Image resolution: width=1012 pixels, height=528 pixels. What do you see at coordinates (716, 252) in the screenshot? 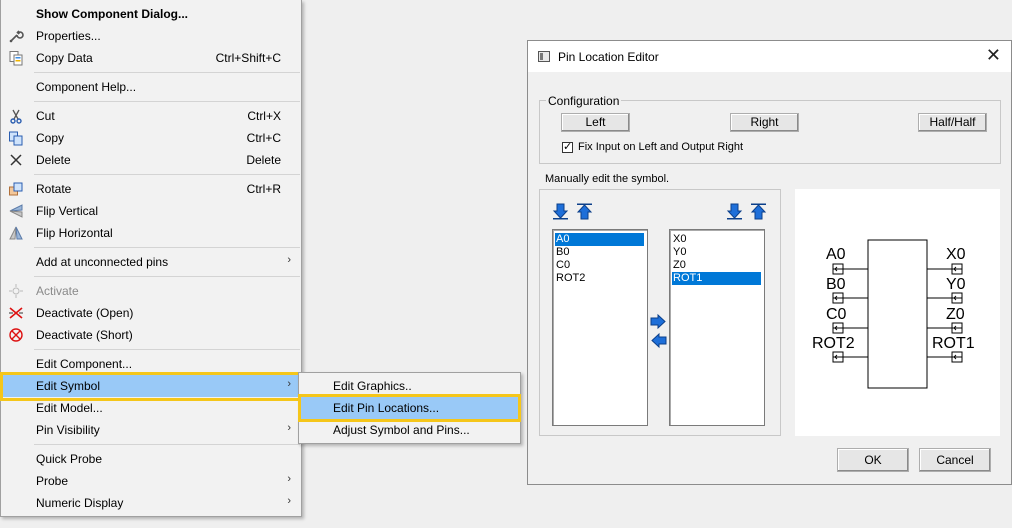
I see `list-item: Y0` at bounding box center [716, 252].